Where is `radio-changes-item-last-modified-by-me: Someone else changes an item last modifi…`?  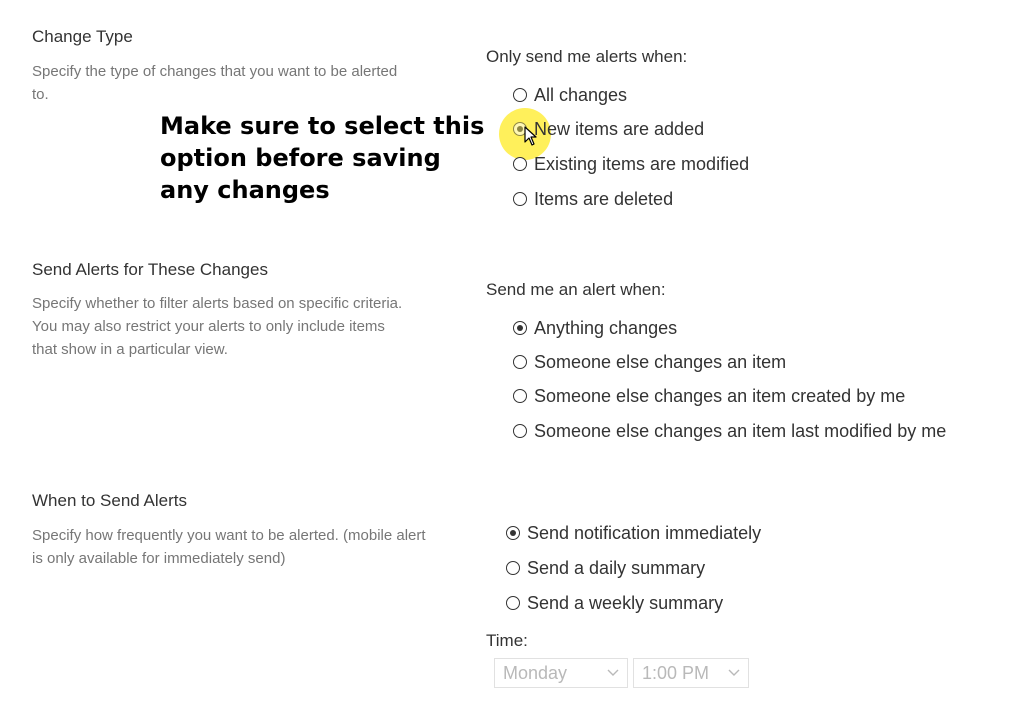 radio-changes-item-last-modified-by-me: Someone else changes an item last modifi… is located at coordinates (729, 431).